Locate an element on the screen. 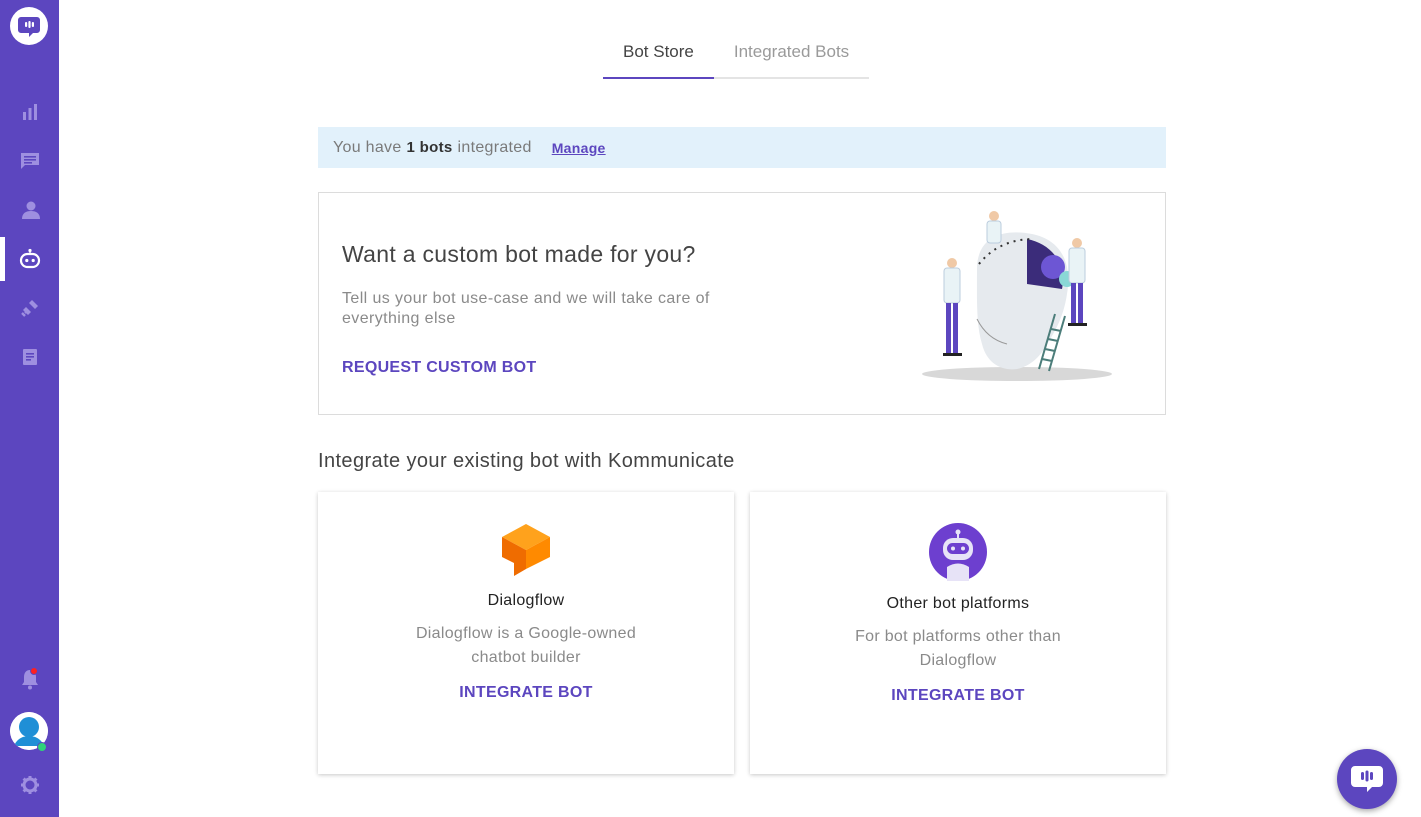 This screenshot has height=817, width=1421. tab-bot-store: Bot Store is located at coordinates (658, 54).